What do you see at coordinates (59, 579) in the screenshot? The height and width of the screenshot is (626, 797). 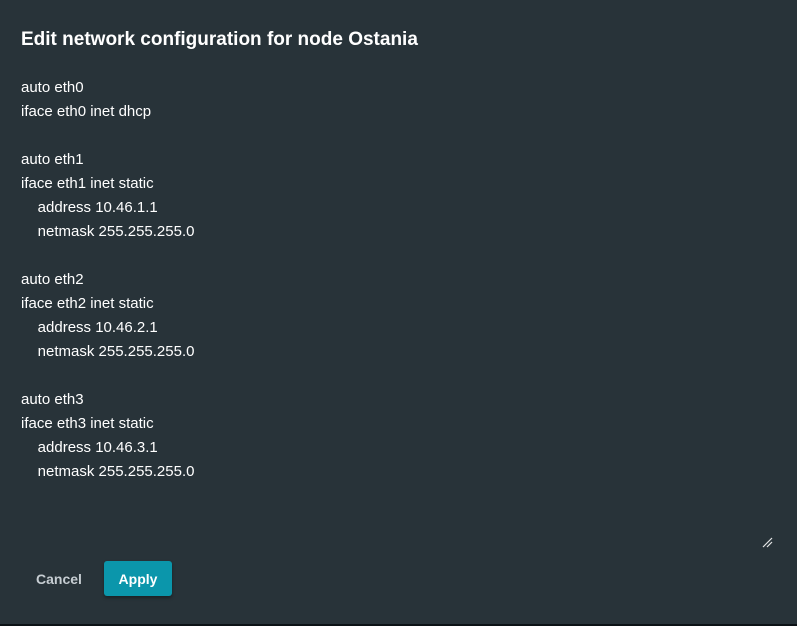 I see `cancel-button: Cancel` at bounding box center [59, 579].